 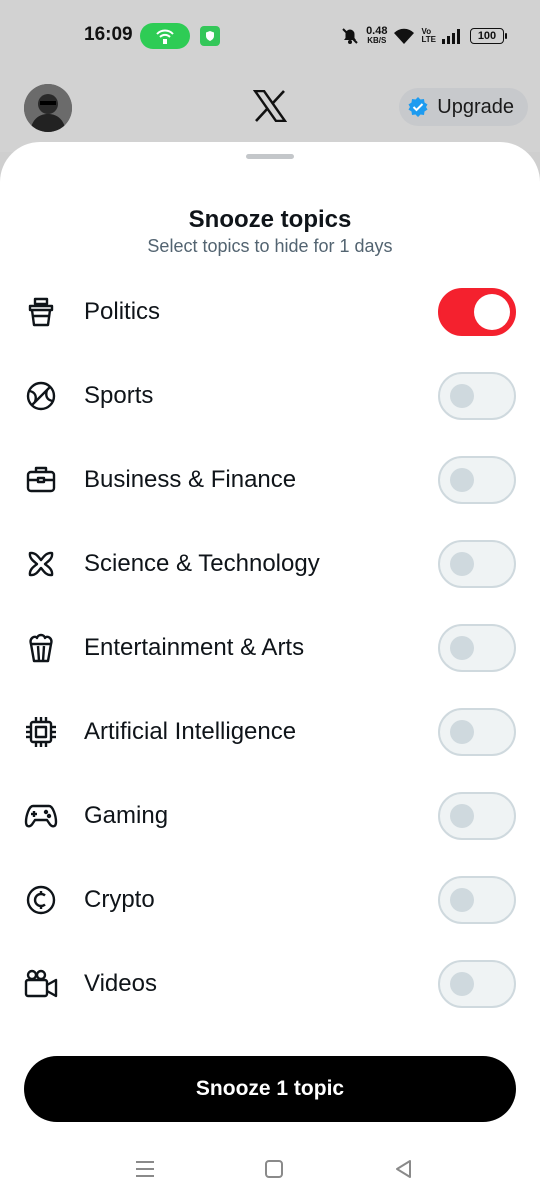 I want to click on wifi-hotspot-icon, so click(x=165, y=36).